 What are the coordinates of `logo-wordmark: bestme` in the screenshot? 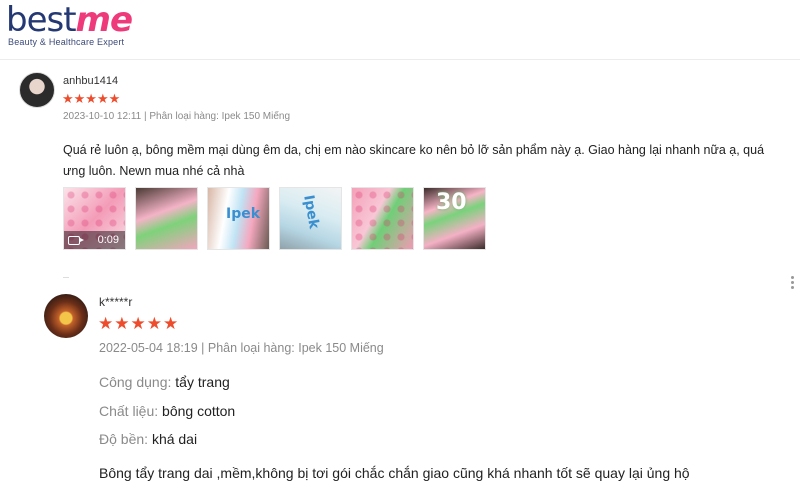 It's located at (69, 20).